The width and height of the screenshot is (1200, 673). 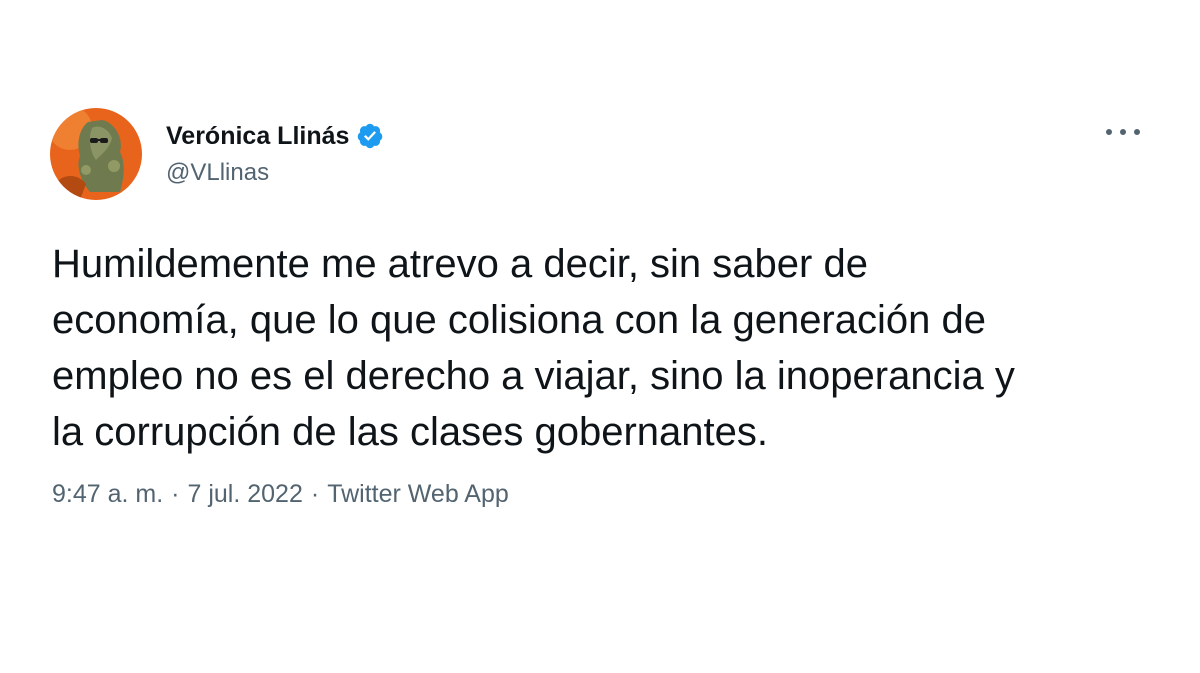 I want to click on tweet-source: Twitter Web App, so click(x=418, y=494).